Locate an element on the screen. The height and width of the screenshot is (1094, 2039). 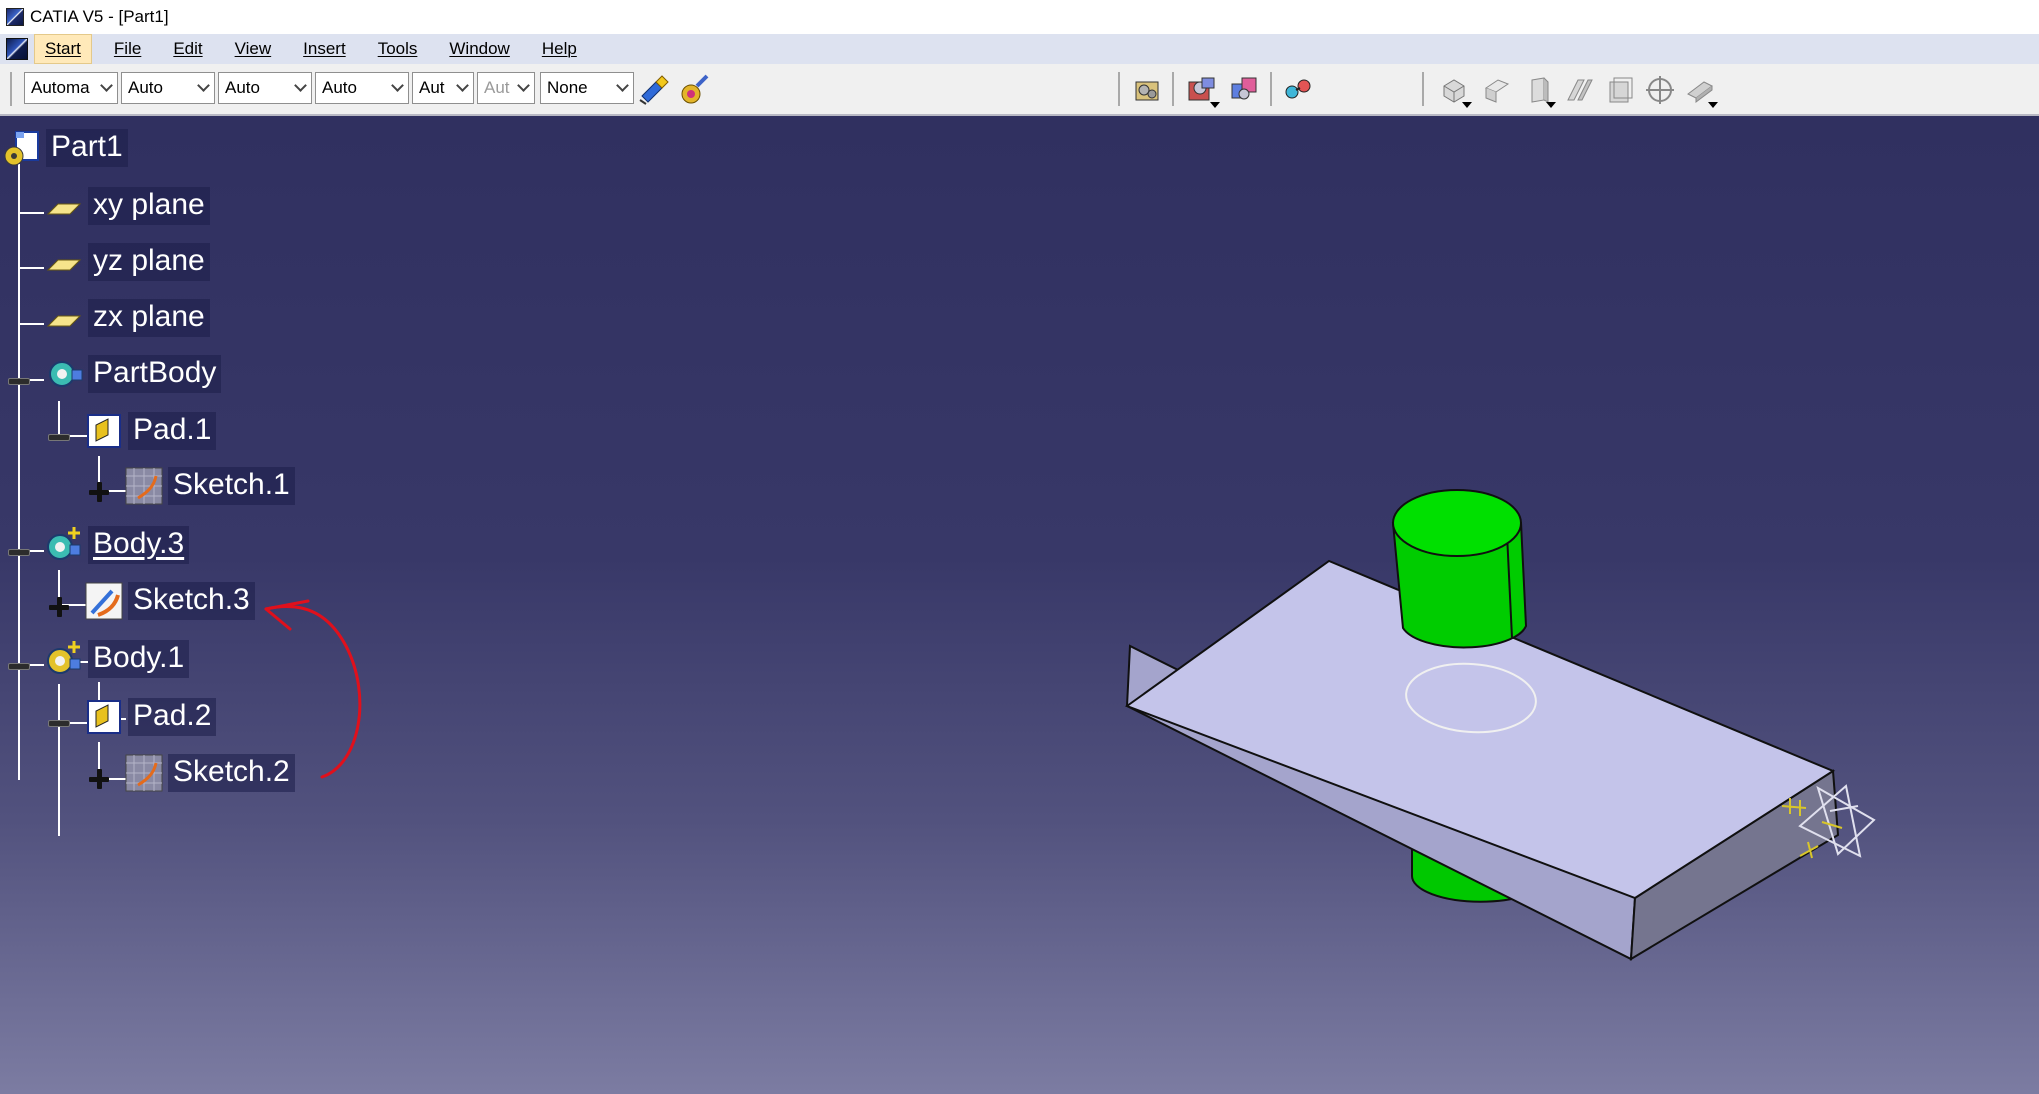
tree-item-xy-plane: xy plane is located at coordinates (127, 206).